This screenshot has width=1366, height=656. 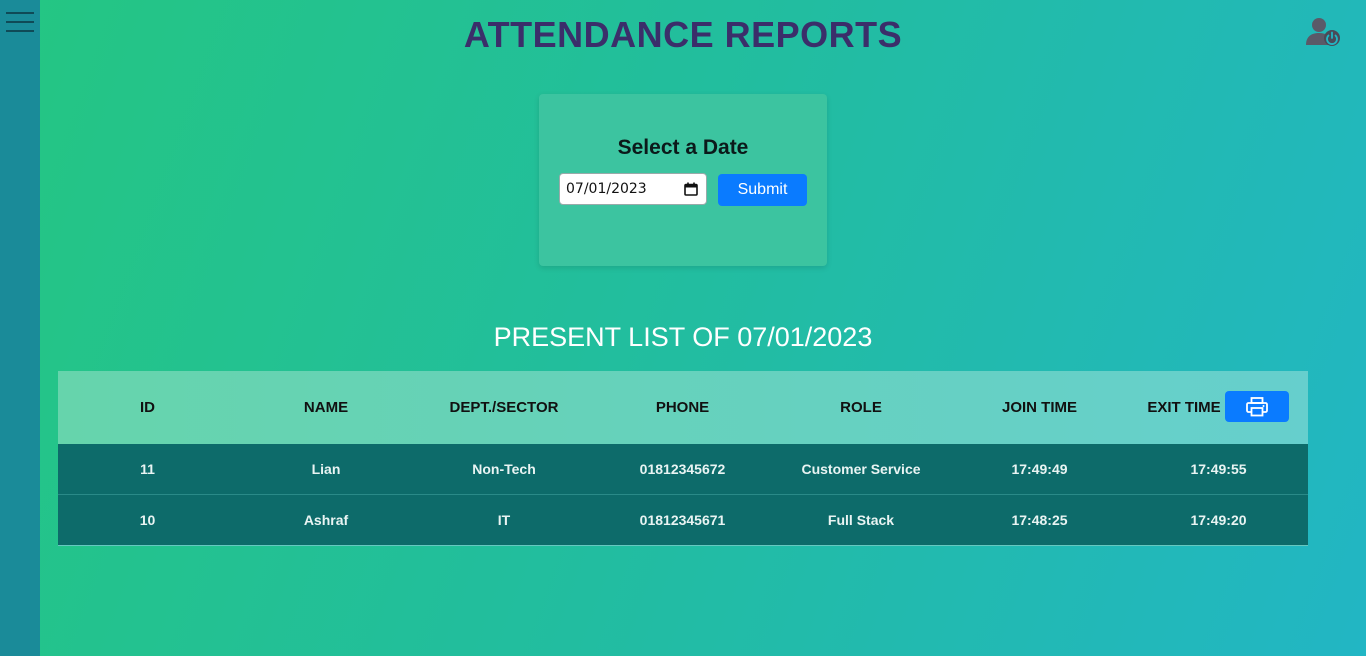 I want to click on cell-id: 11, so click(x=147, y=469).